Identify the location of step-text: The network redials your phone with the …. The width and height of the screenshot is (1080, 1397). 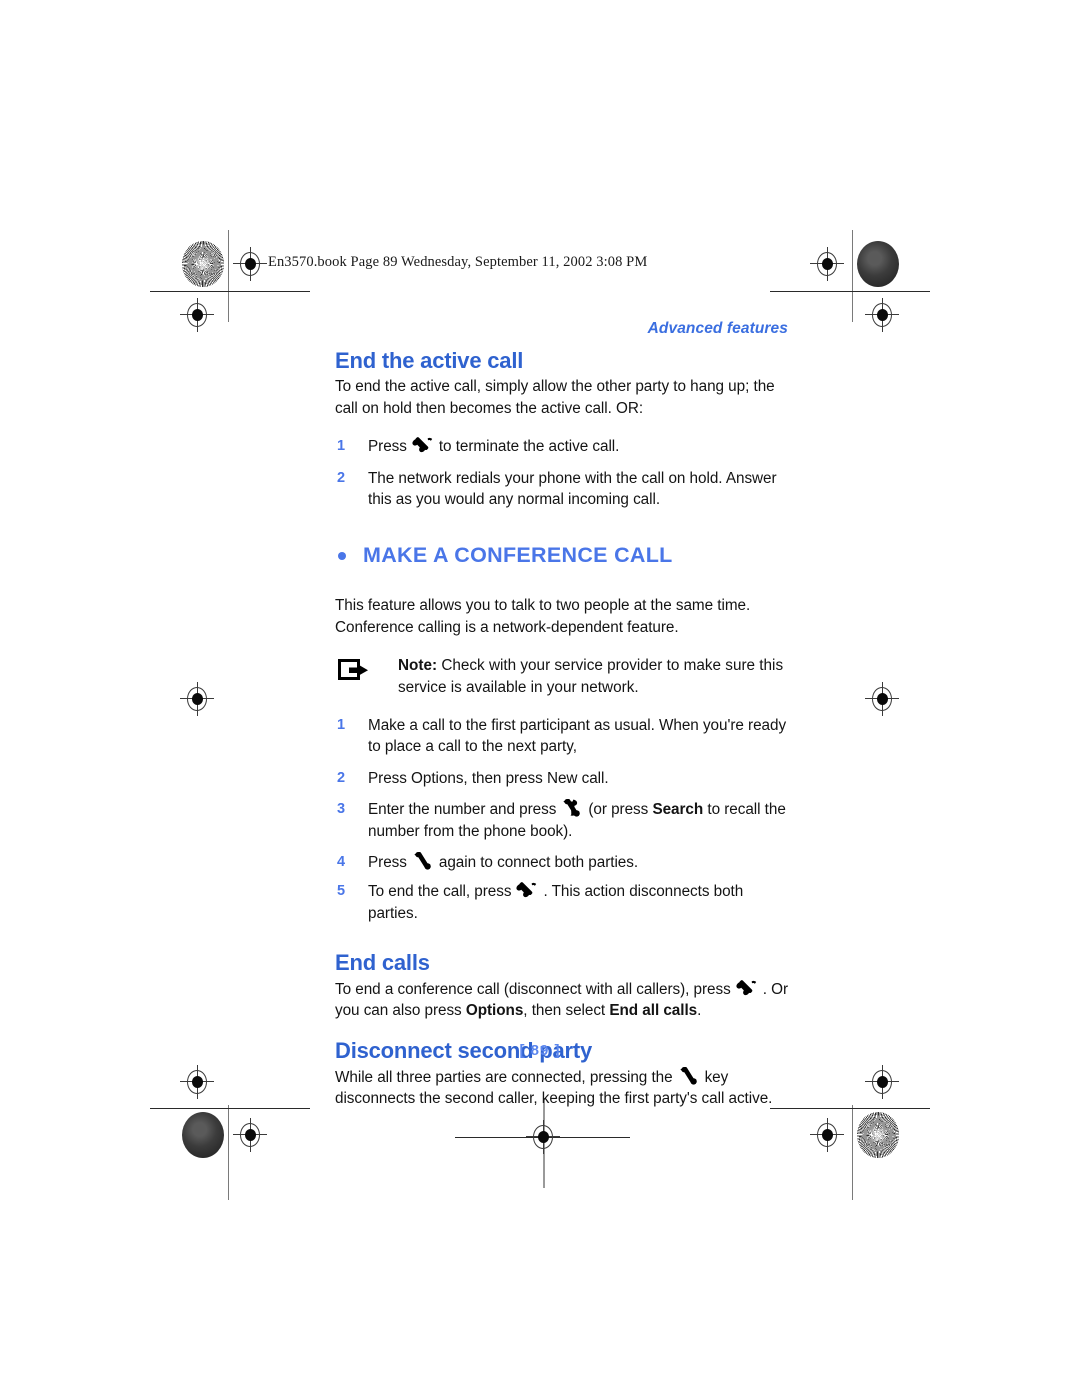
(572, 489).